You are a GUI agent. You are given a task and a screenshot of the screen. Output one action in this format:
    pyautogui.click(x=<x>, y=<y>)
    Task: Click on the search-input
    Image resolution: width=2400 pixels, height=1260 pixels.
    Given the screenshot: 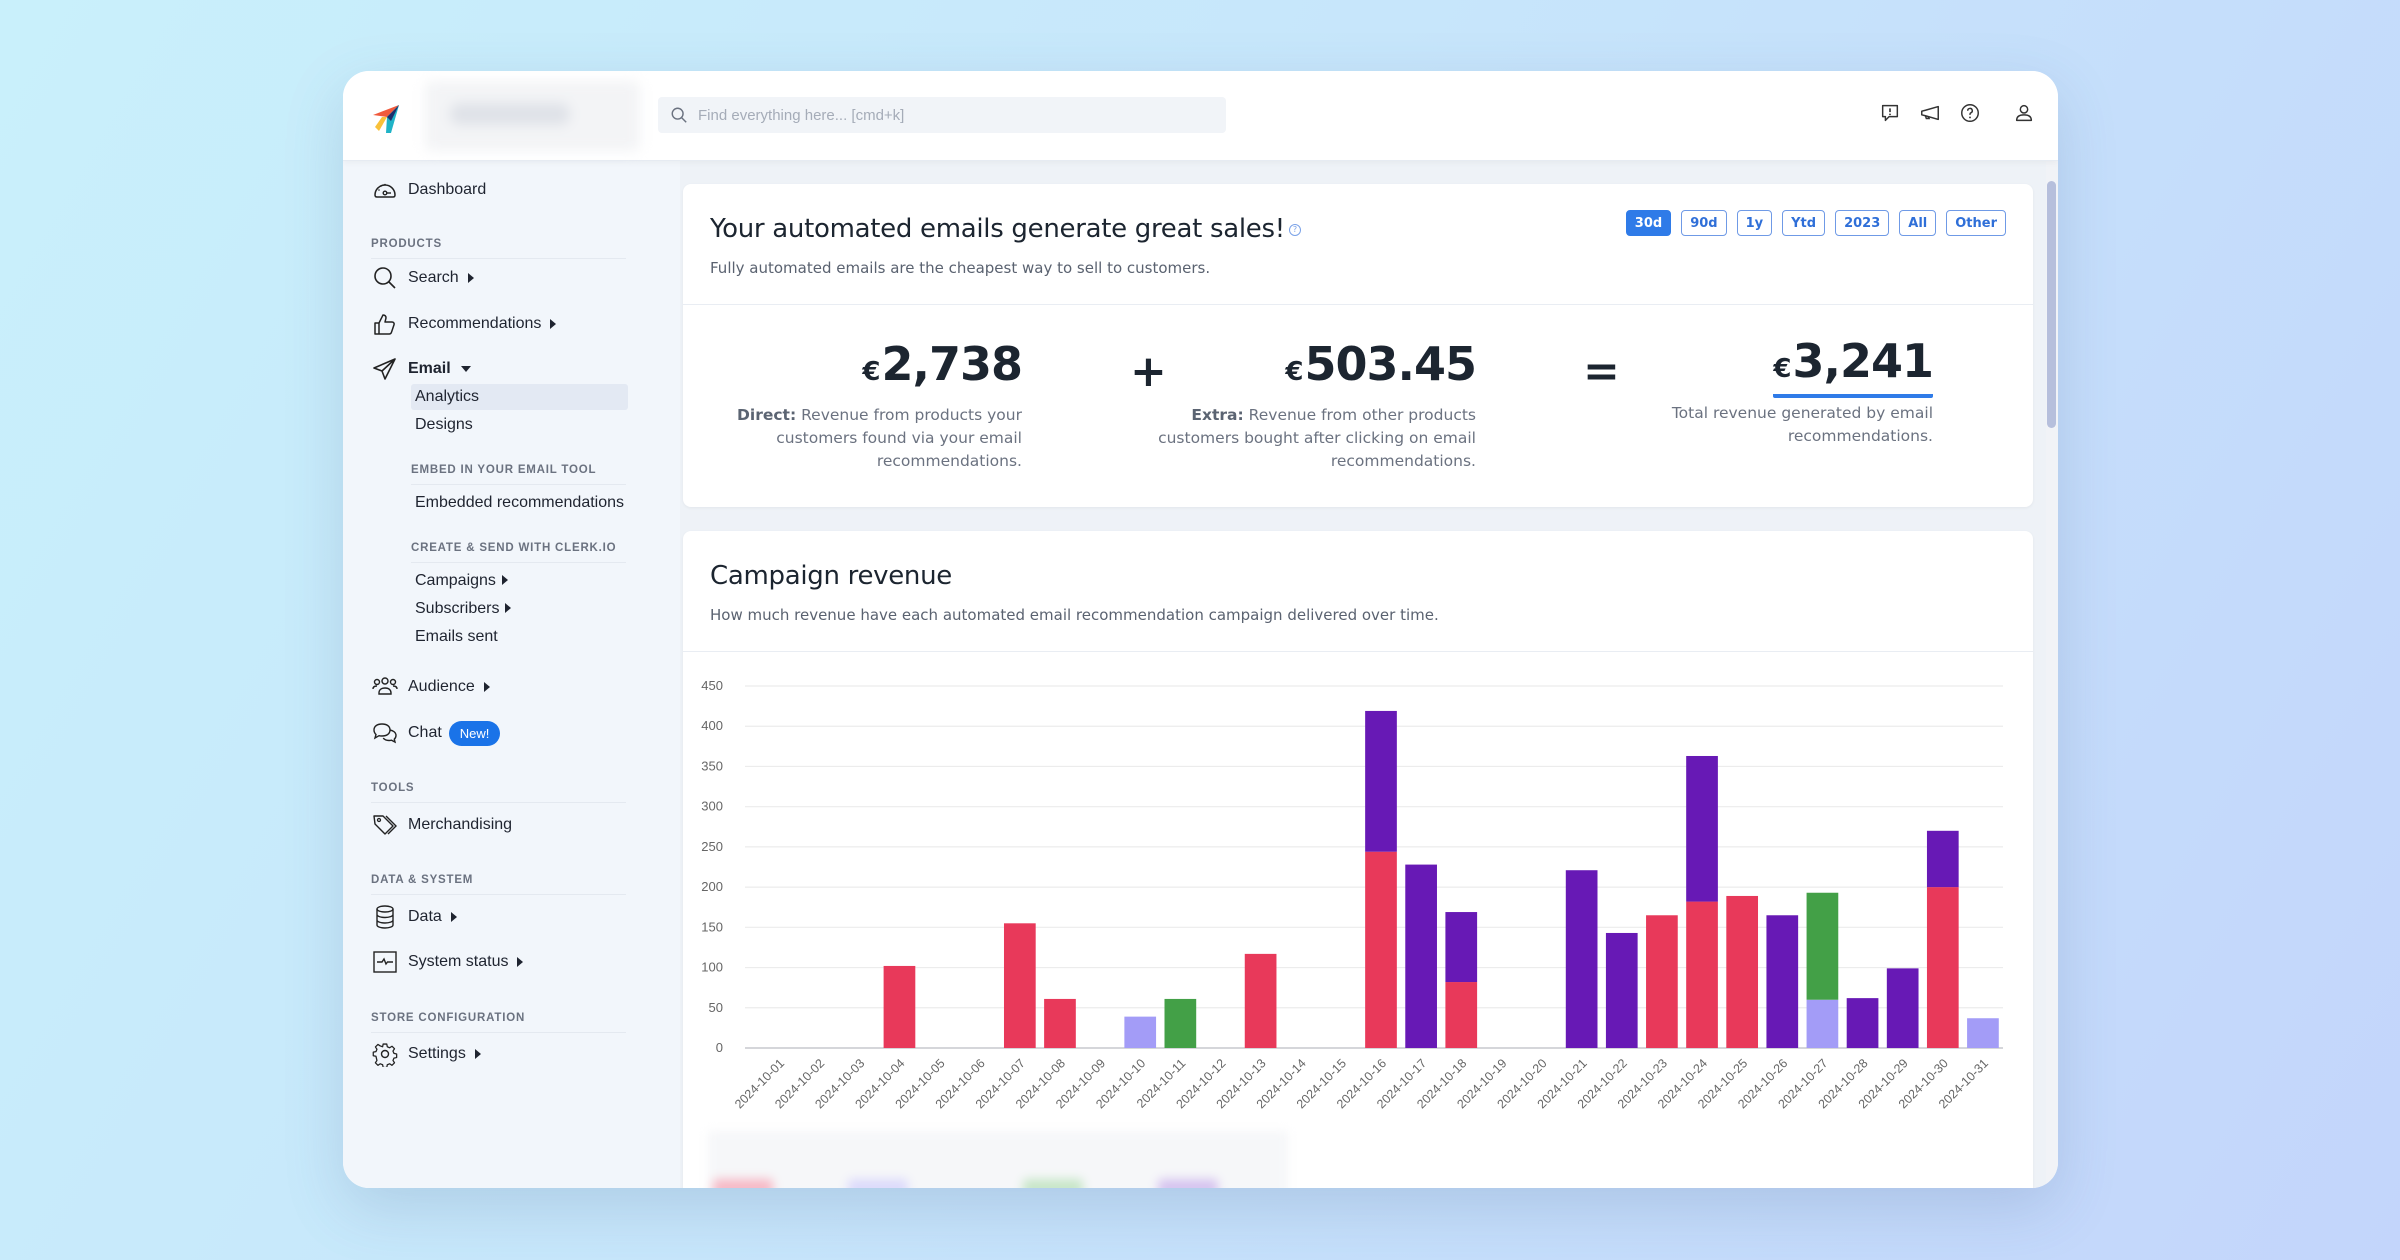 What is the action you would take?
    pyautogui.click(x=958, y=115)
    